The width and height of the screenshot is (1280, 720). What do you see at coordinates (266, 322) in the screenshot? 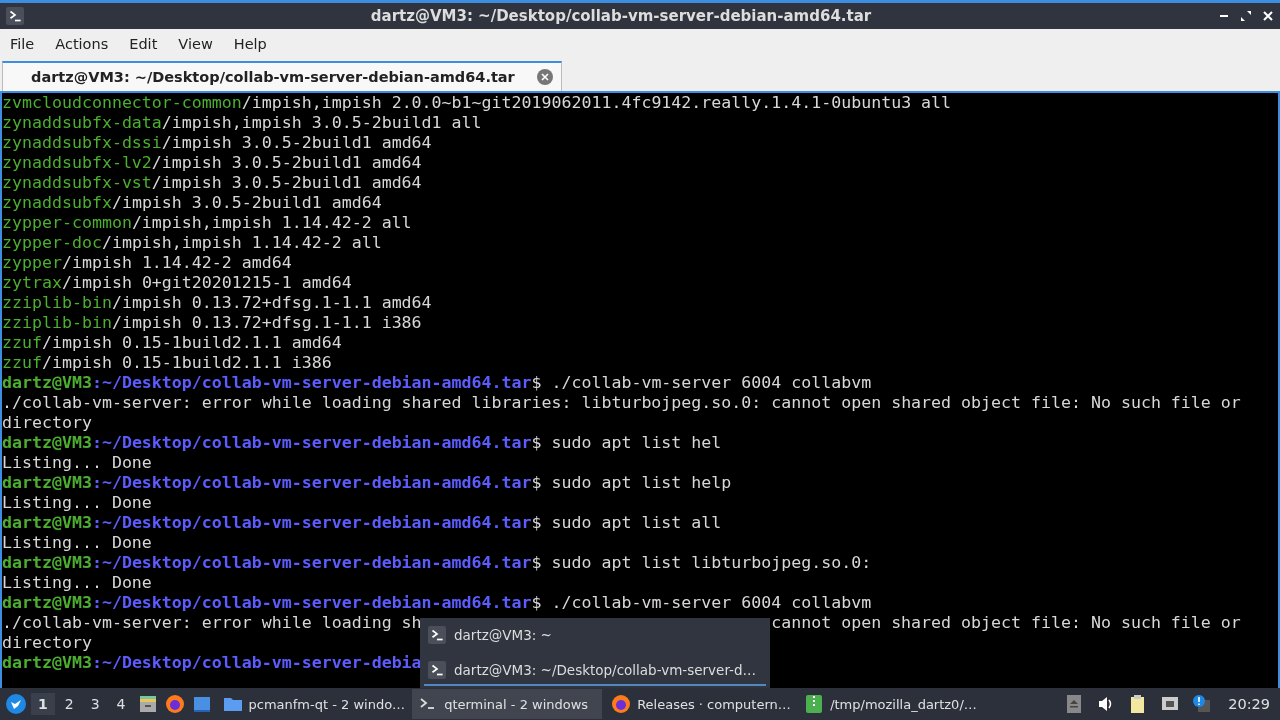
I see `terminal-text: /impish 0.13.72+dfsg.1-1.1 i386` at bounding box center [266, 322].